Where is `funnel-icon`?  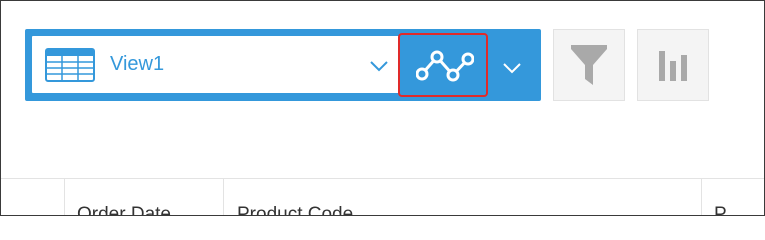 funnel-icon is located at coordinates (589, 65).